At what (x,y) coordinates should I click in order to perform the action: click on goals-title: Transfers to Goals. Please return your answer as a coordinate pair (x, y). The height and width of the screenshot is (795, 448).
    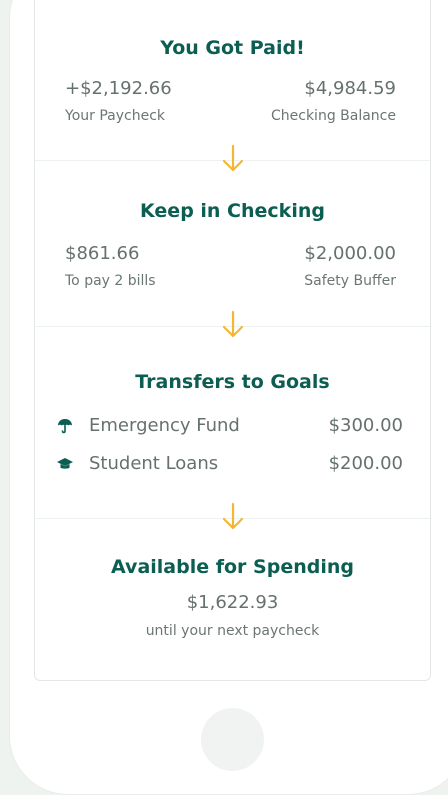
    Looking at the image, I should click on (232, 382).